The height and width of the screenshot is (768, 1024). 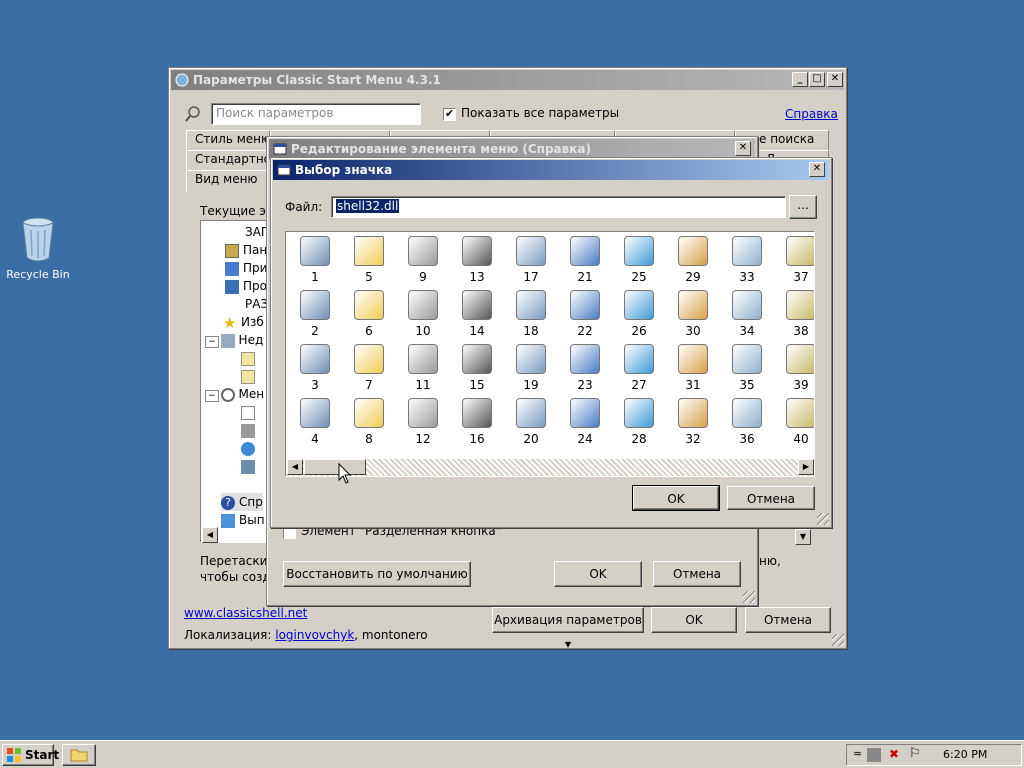 I want to click on edit-ok-button: OK, so click(x=598, y=574).